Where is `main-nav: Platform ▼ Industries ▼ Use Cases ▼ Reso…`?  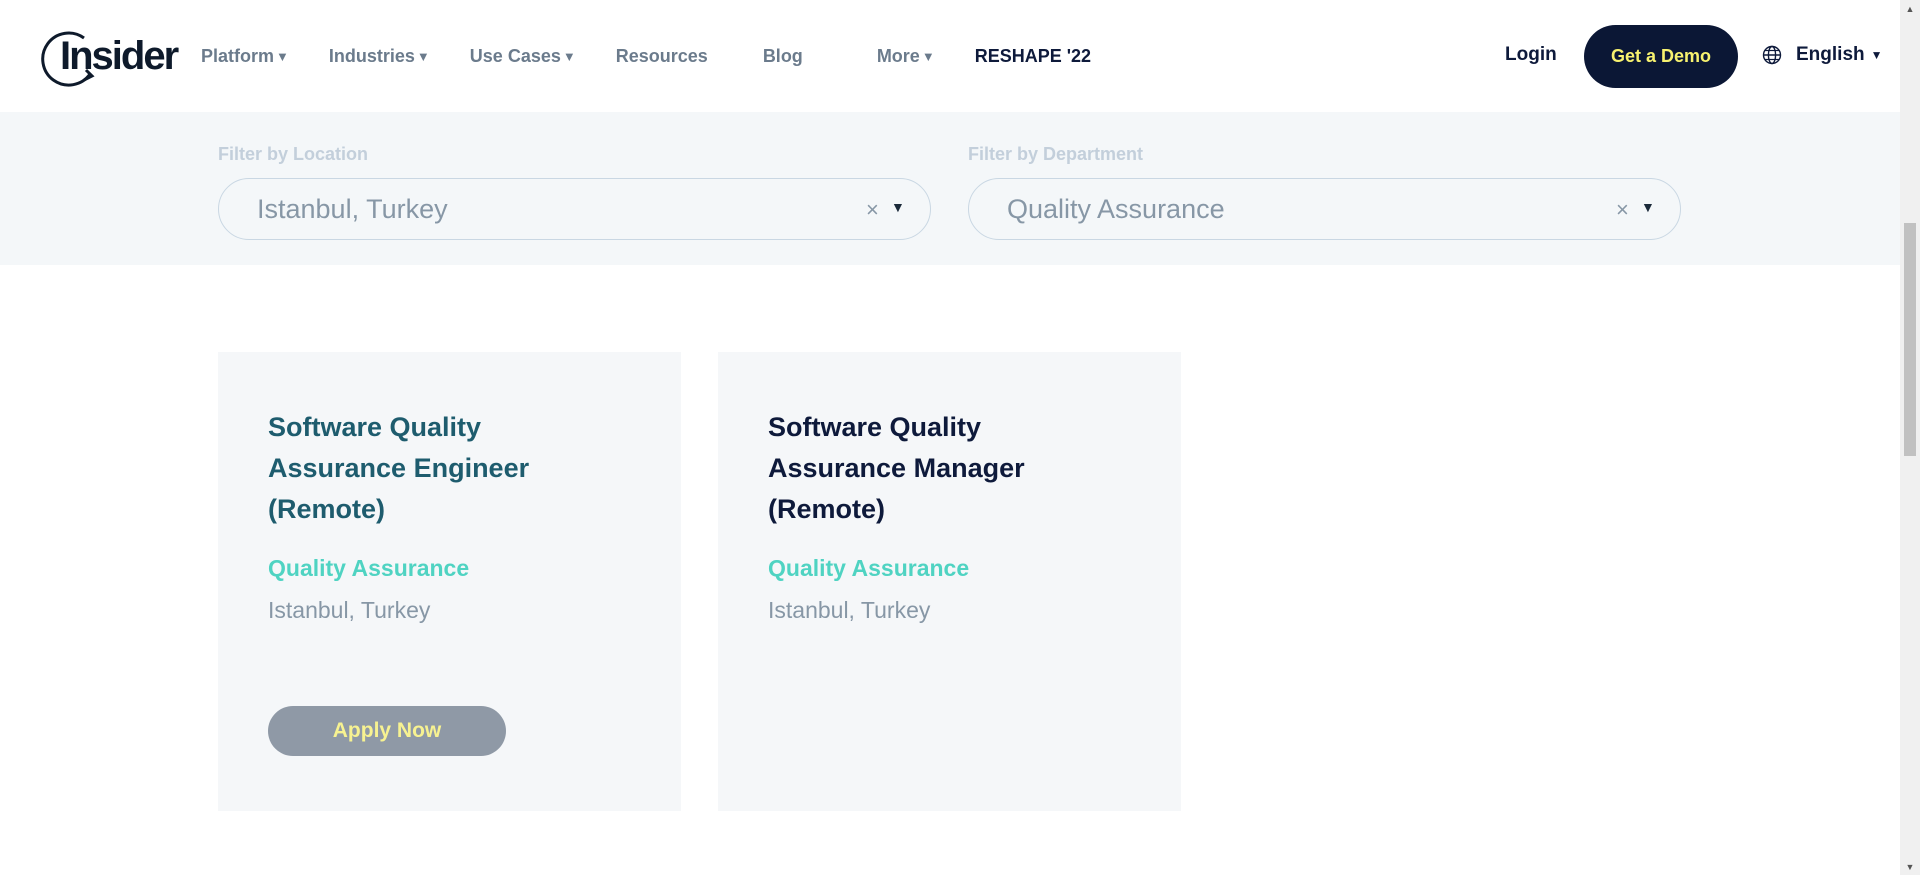
main-nav: Platform ▼ Industries ▼ Use Cases ▼ Reso… is located at coordinates (666, 56).